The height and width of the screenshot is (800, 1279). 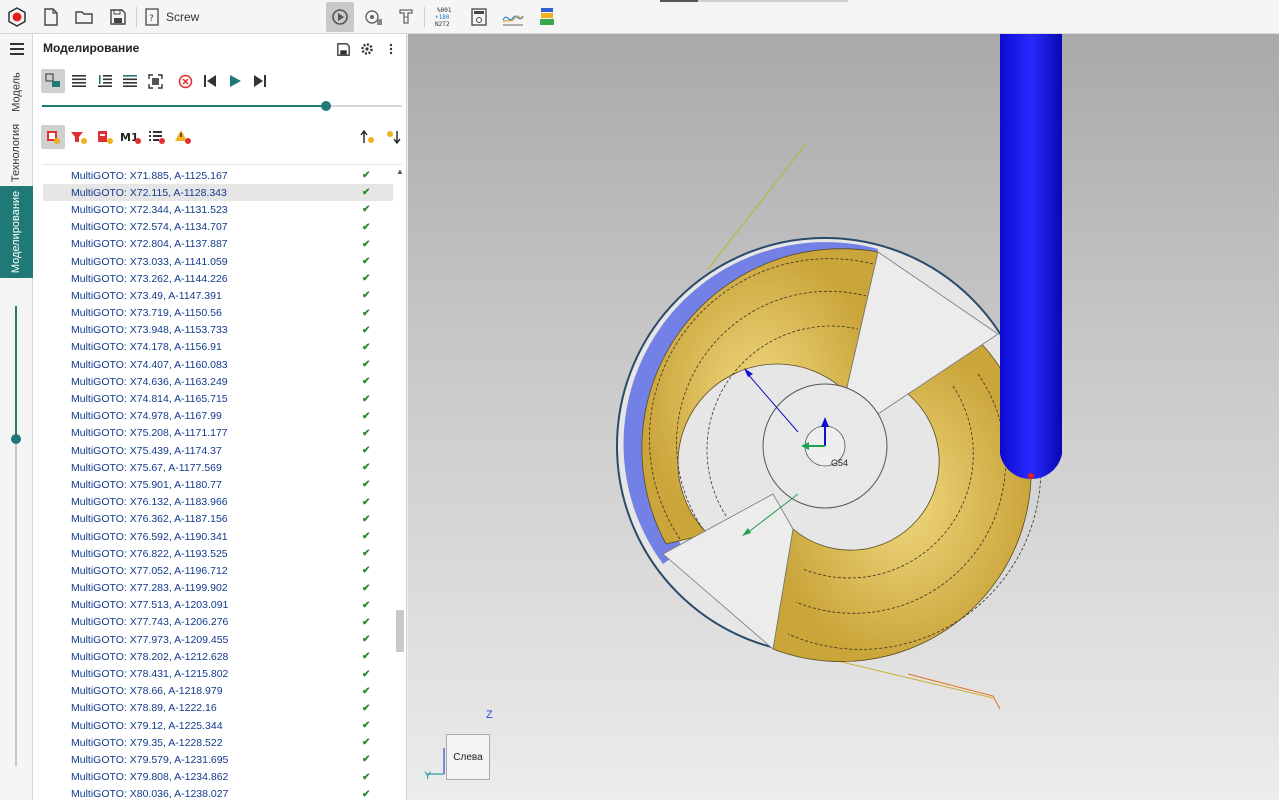 I want to click on list-all-icon, so click(x=79, y=81).